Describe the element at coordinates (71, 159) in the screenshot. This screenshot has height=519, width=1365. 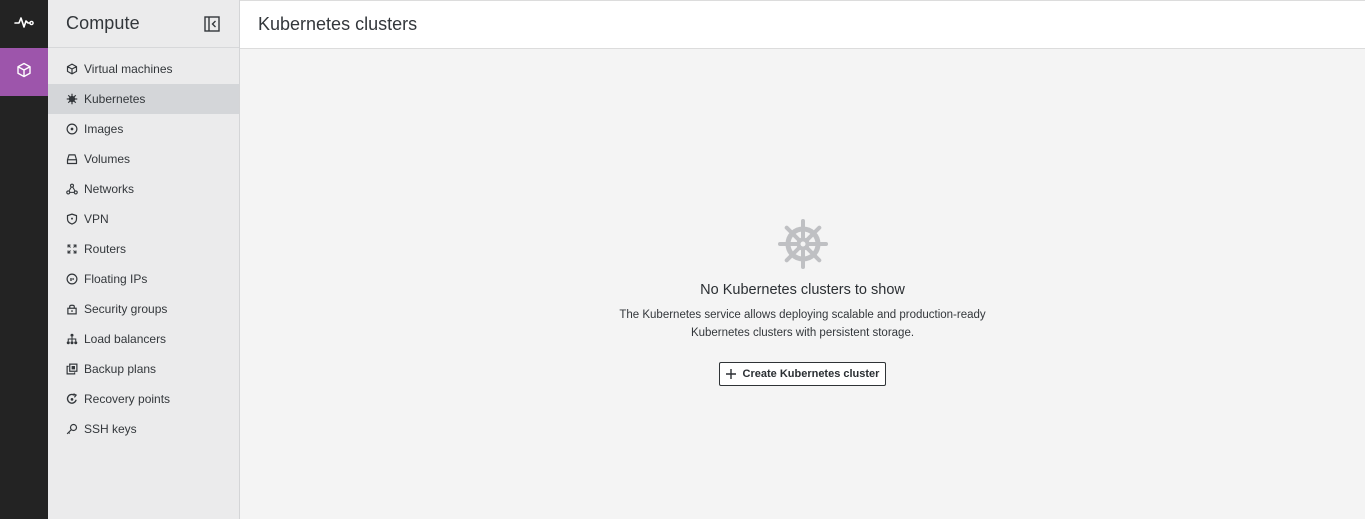
I see `drive-icon` at that location.